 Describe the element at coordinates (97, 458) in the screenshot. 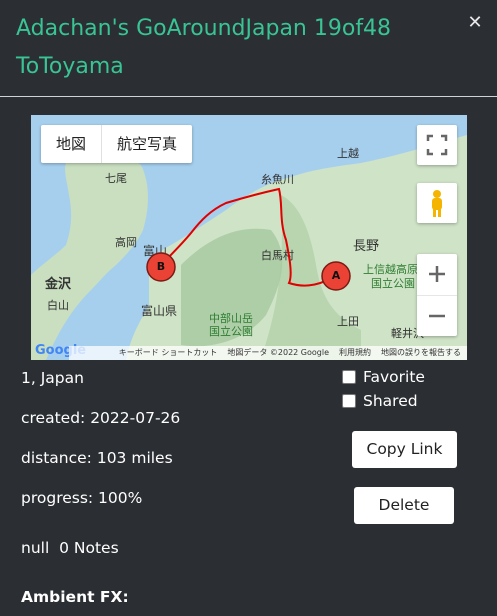

I see `trip-distance: distance: 103 miles` at that location.